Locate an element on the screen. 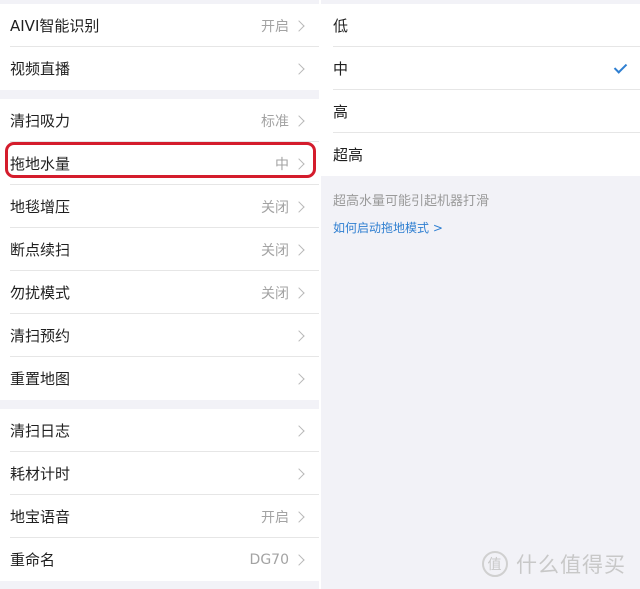  hint-text: 超高水量可能引起机器打滑 is located at coordinates (411, 201).